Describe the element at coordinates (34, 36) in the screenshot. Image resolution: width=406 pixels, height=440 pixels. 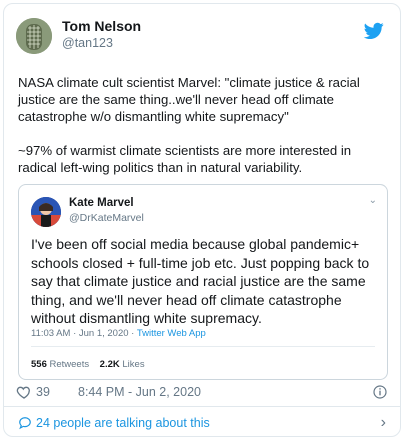
I see `avatar` at that location.